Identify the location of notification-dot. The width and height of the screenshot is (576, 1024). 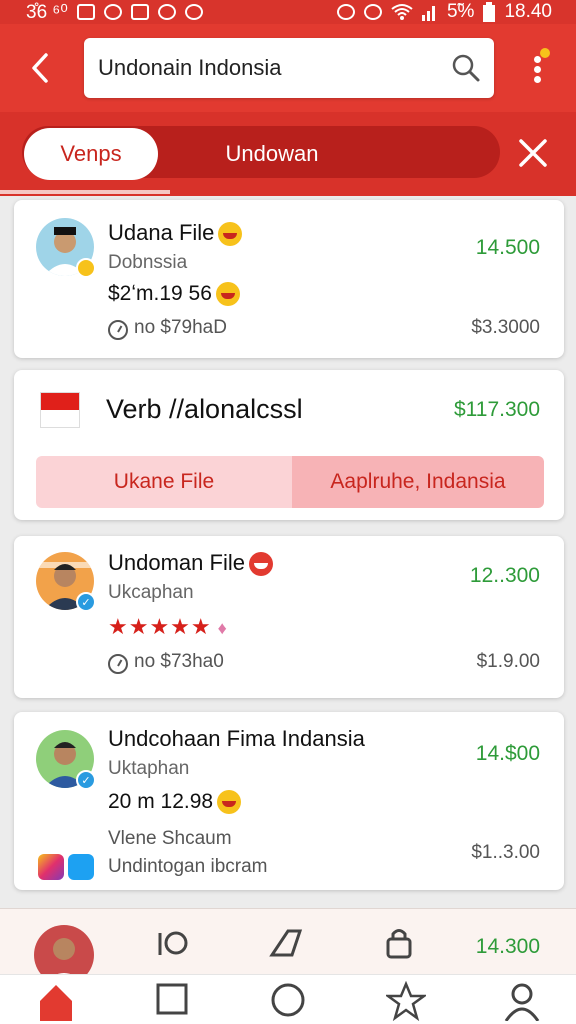
(545, 53).